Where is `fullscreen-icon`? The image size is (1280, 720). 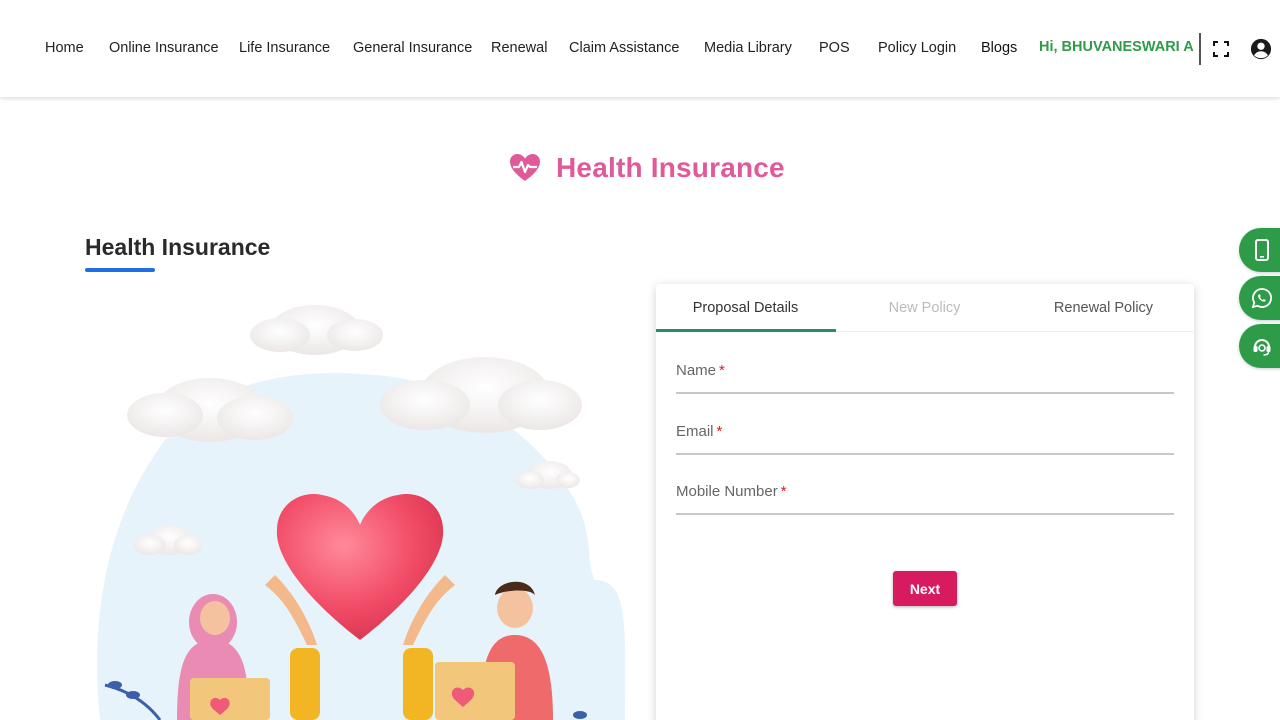 fullscreen-icon is located at coordinates (1221, 49).